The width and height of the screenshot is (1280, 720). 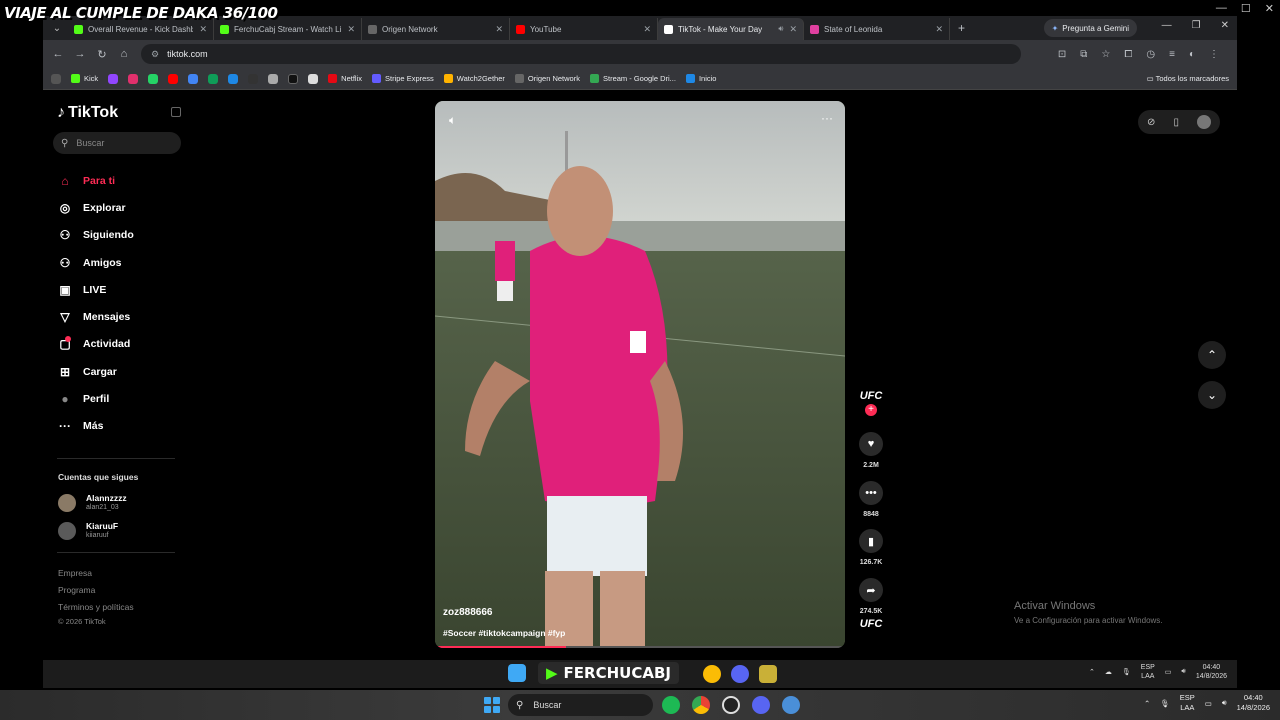 What do you see at coordinates (671, 705) in the screenshot?
I see `spotify-icon` at bounding box center [671, 705].